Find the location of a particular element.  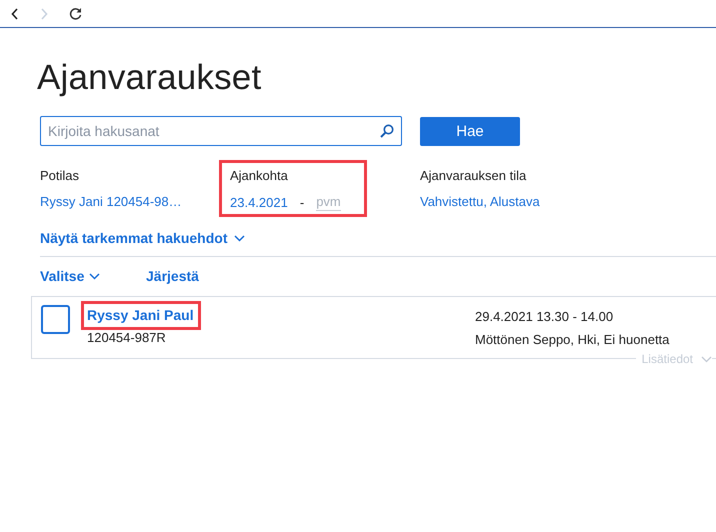

back-icon is located at coordinates (15, 14).